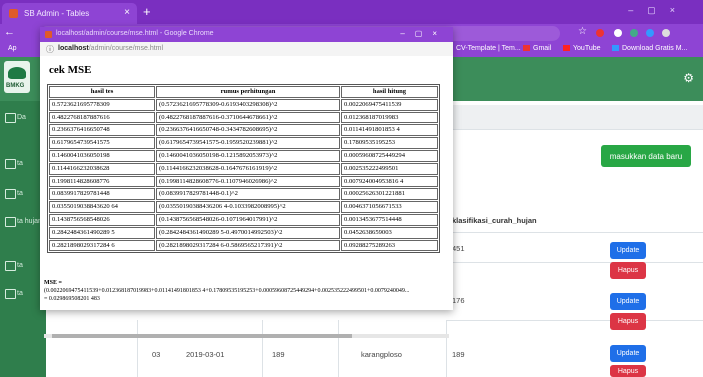  I want to click on table-cell: 0.1460041036050198, so click(102, 155).